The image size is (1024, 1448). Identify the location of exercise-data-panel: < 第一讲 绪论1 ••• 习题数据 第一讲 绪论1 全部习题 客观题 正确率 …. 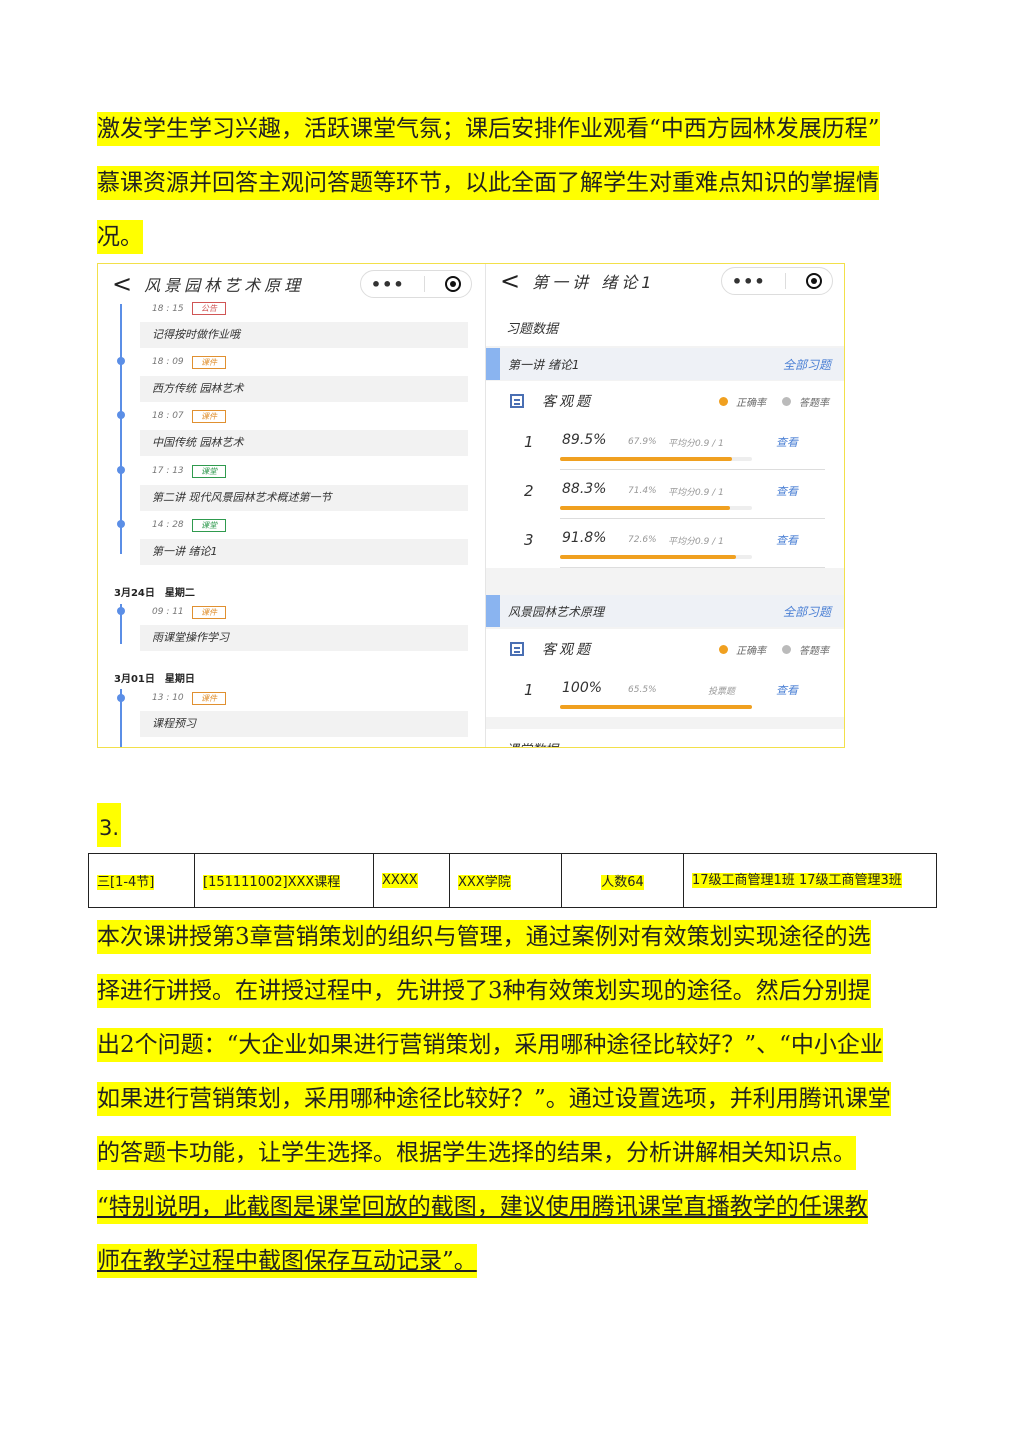
(664, 505).